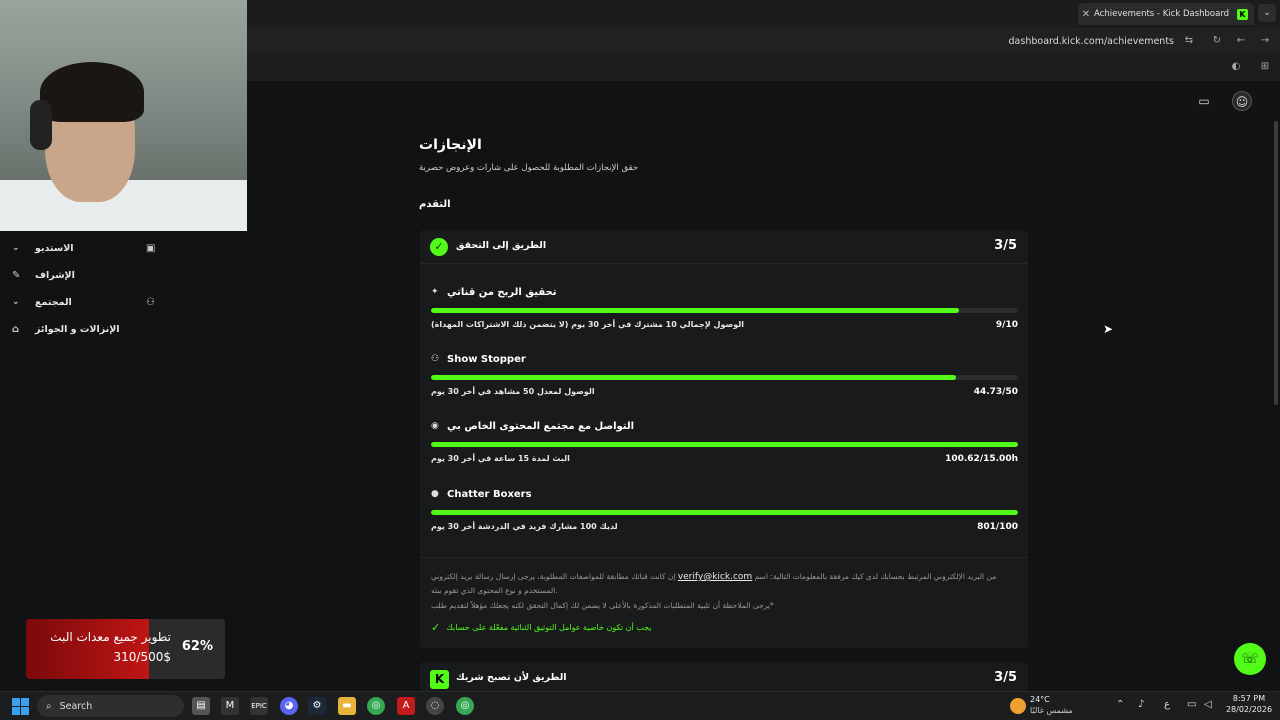 This screenshot has height=720, width=1280. Describe the element at coordinates (77, 329) in the screenshot. I see `sidebar-item-label: الإنزالات و الجوائز` at that location.